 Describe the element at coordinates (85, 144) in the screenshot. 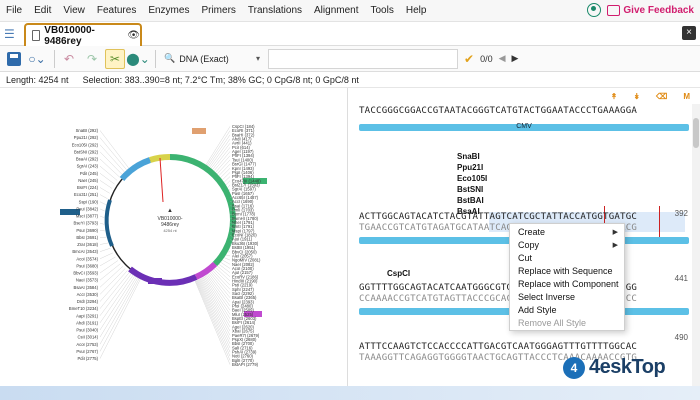

I see `left-enzyme-label: Eco105I (292)` at that location.